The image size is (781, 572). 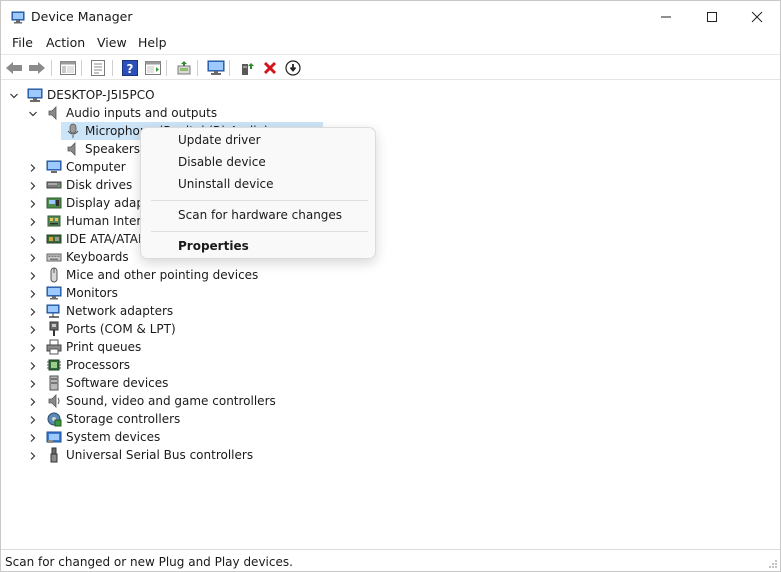 I want to click on tree-category-label: Network adapters, so click(x=119, y=311).